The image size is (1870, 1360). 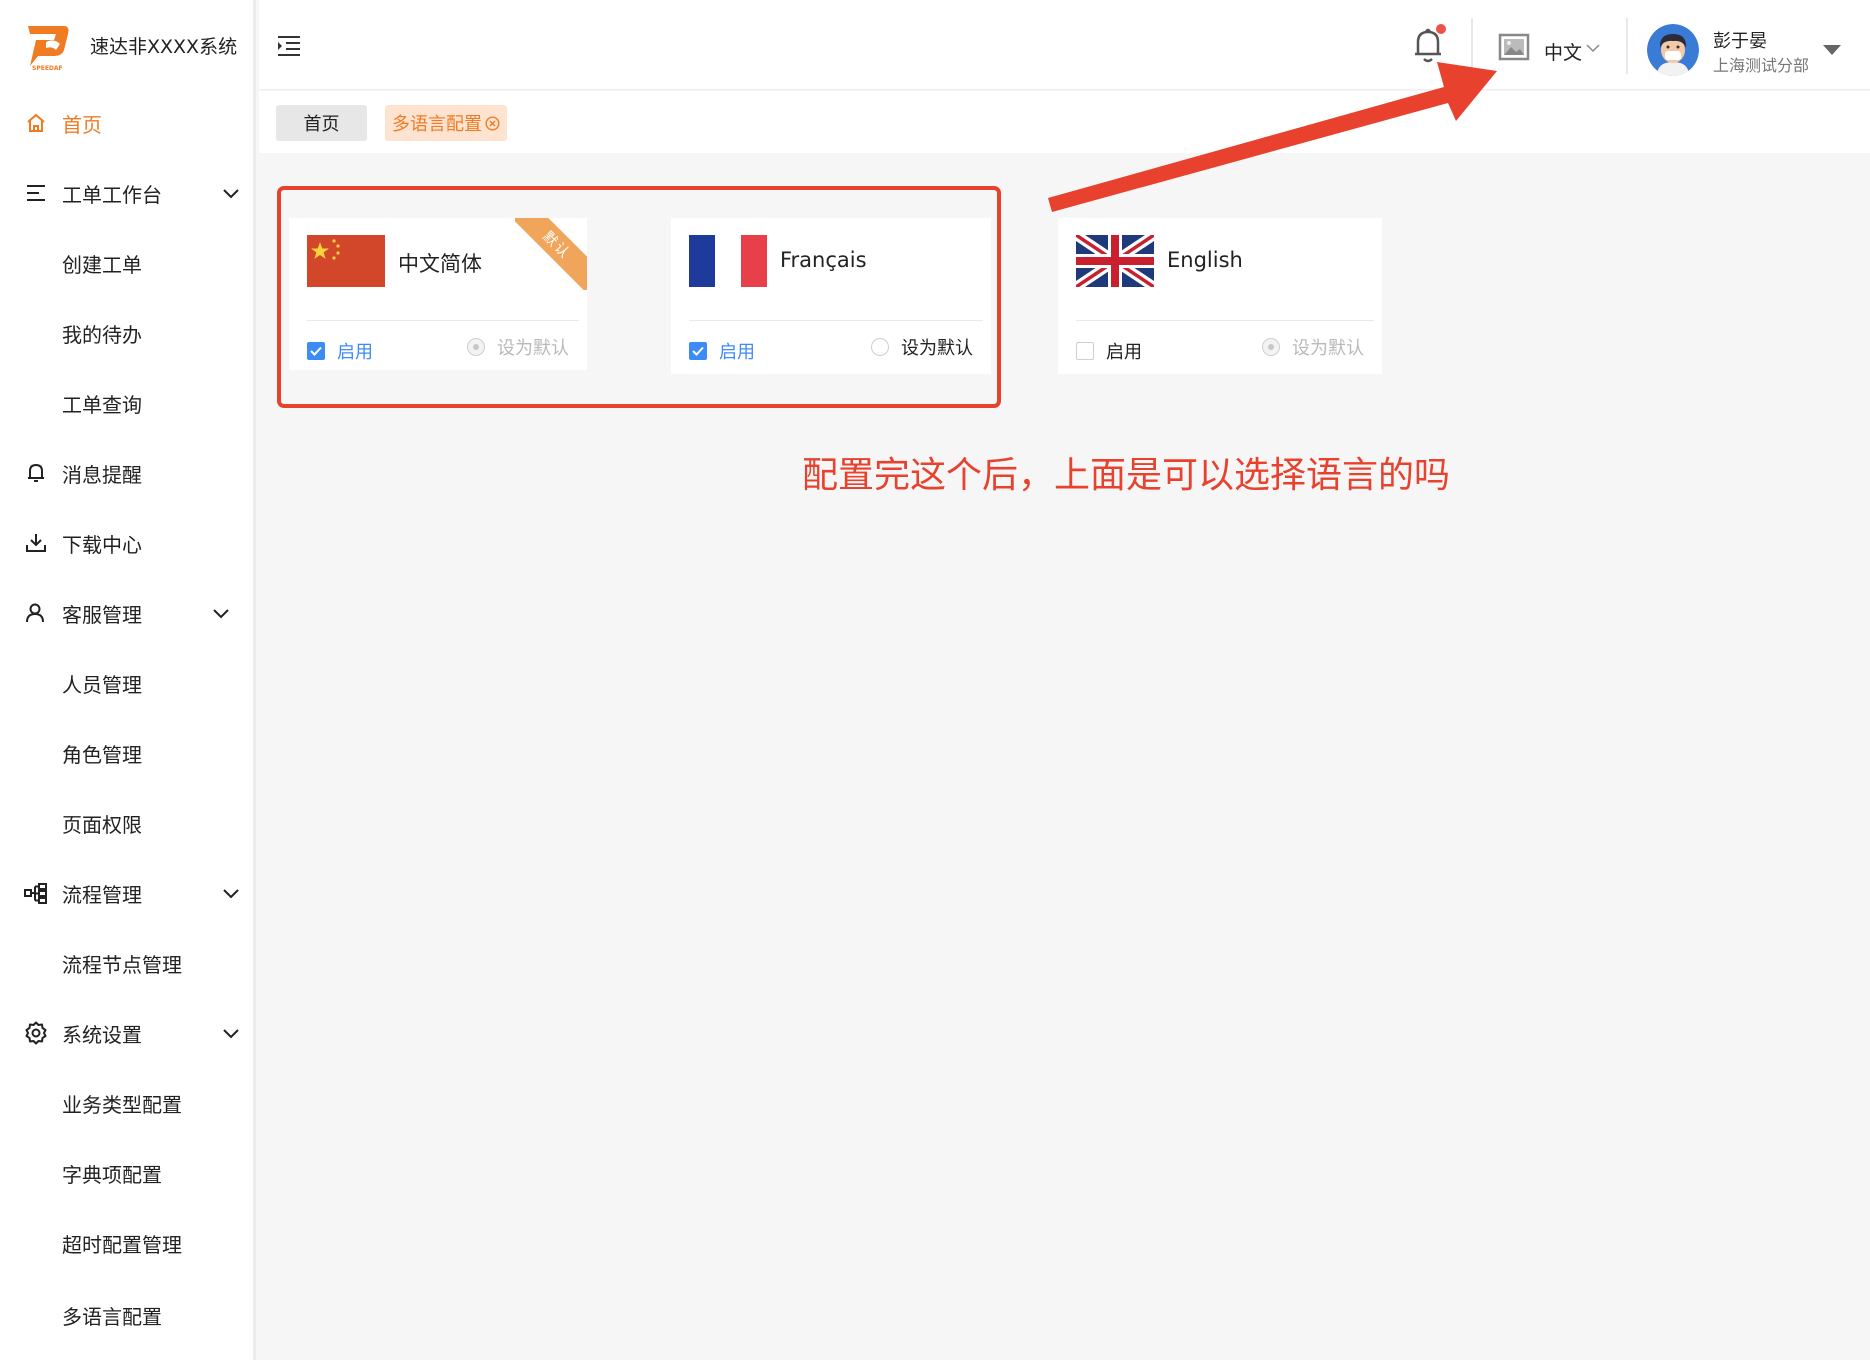 I want to click on sidebar-item-role-management: 角色管理, so click(x=128, y=753).